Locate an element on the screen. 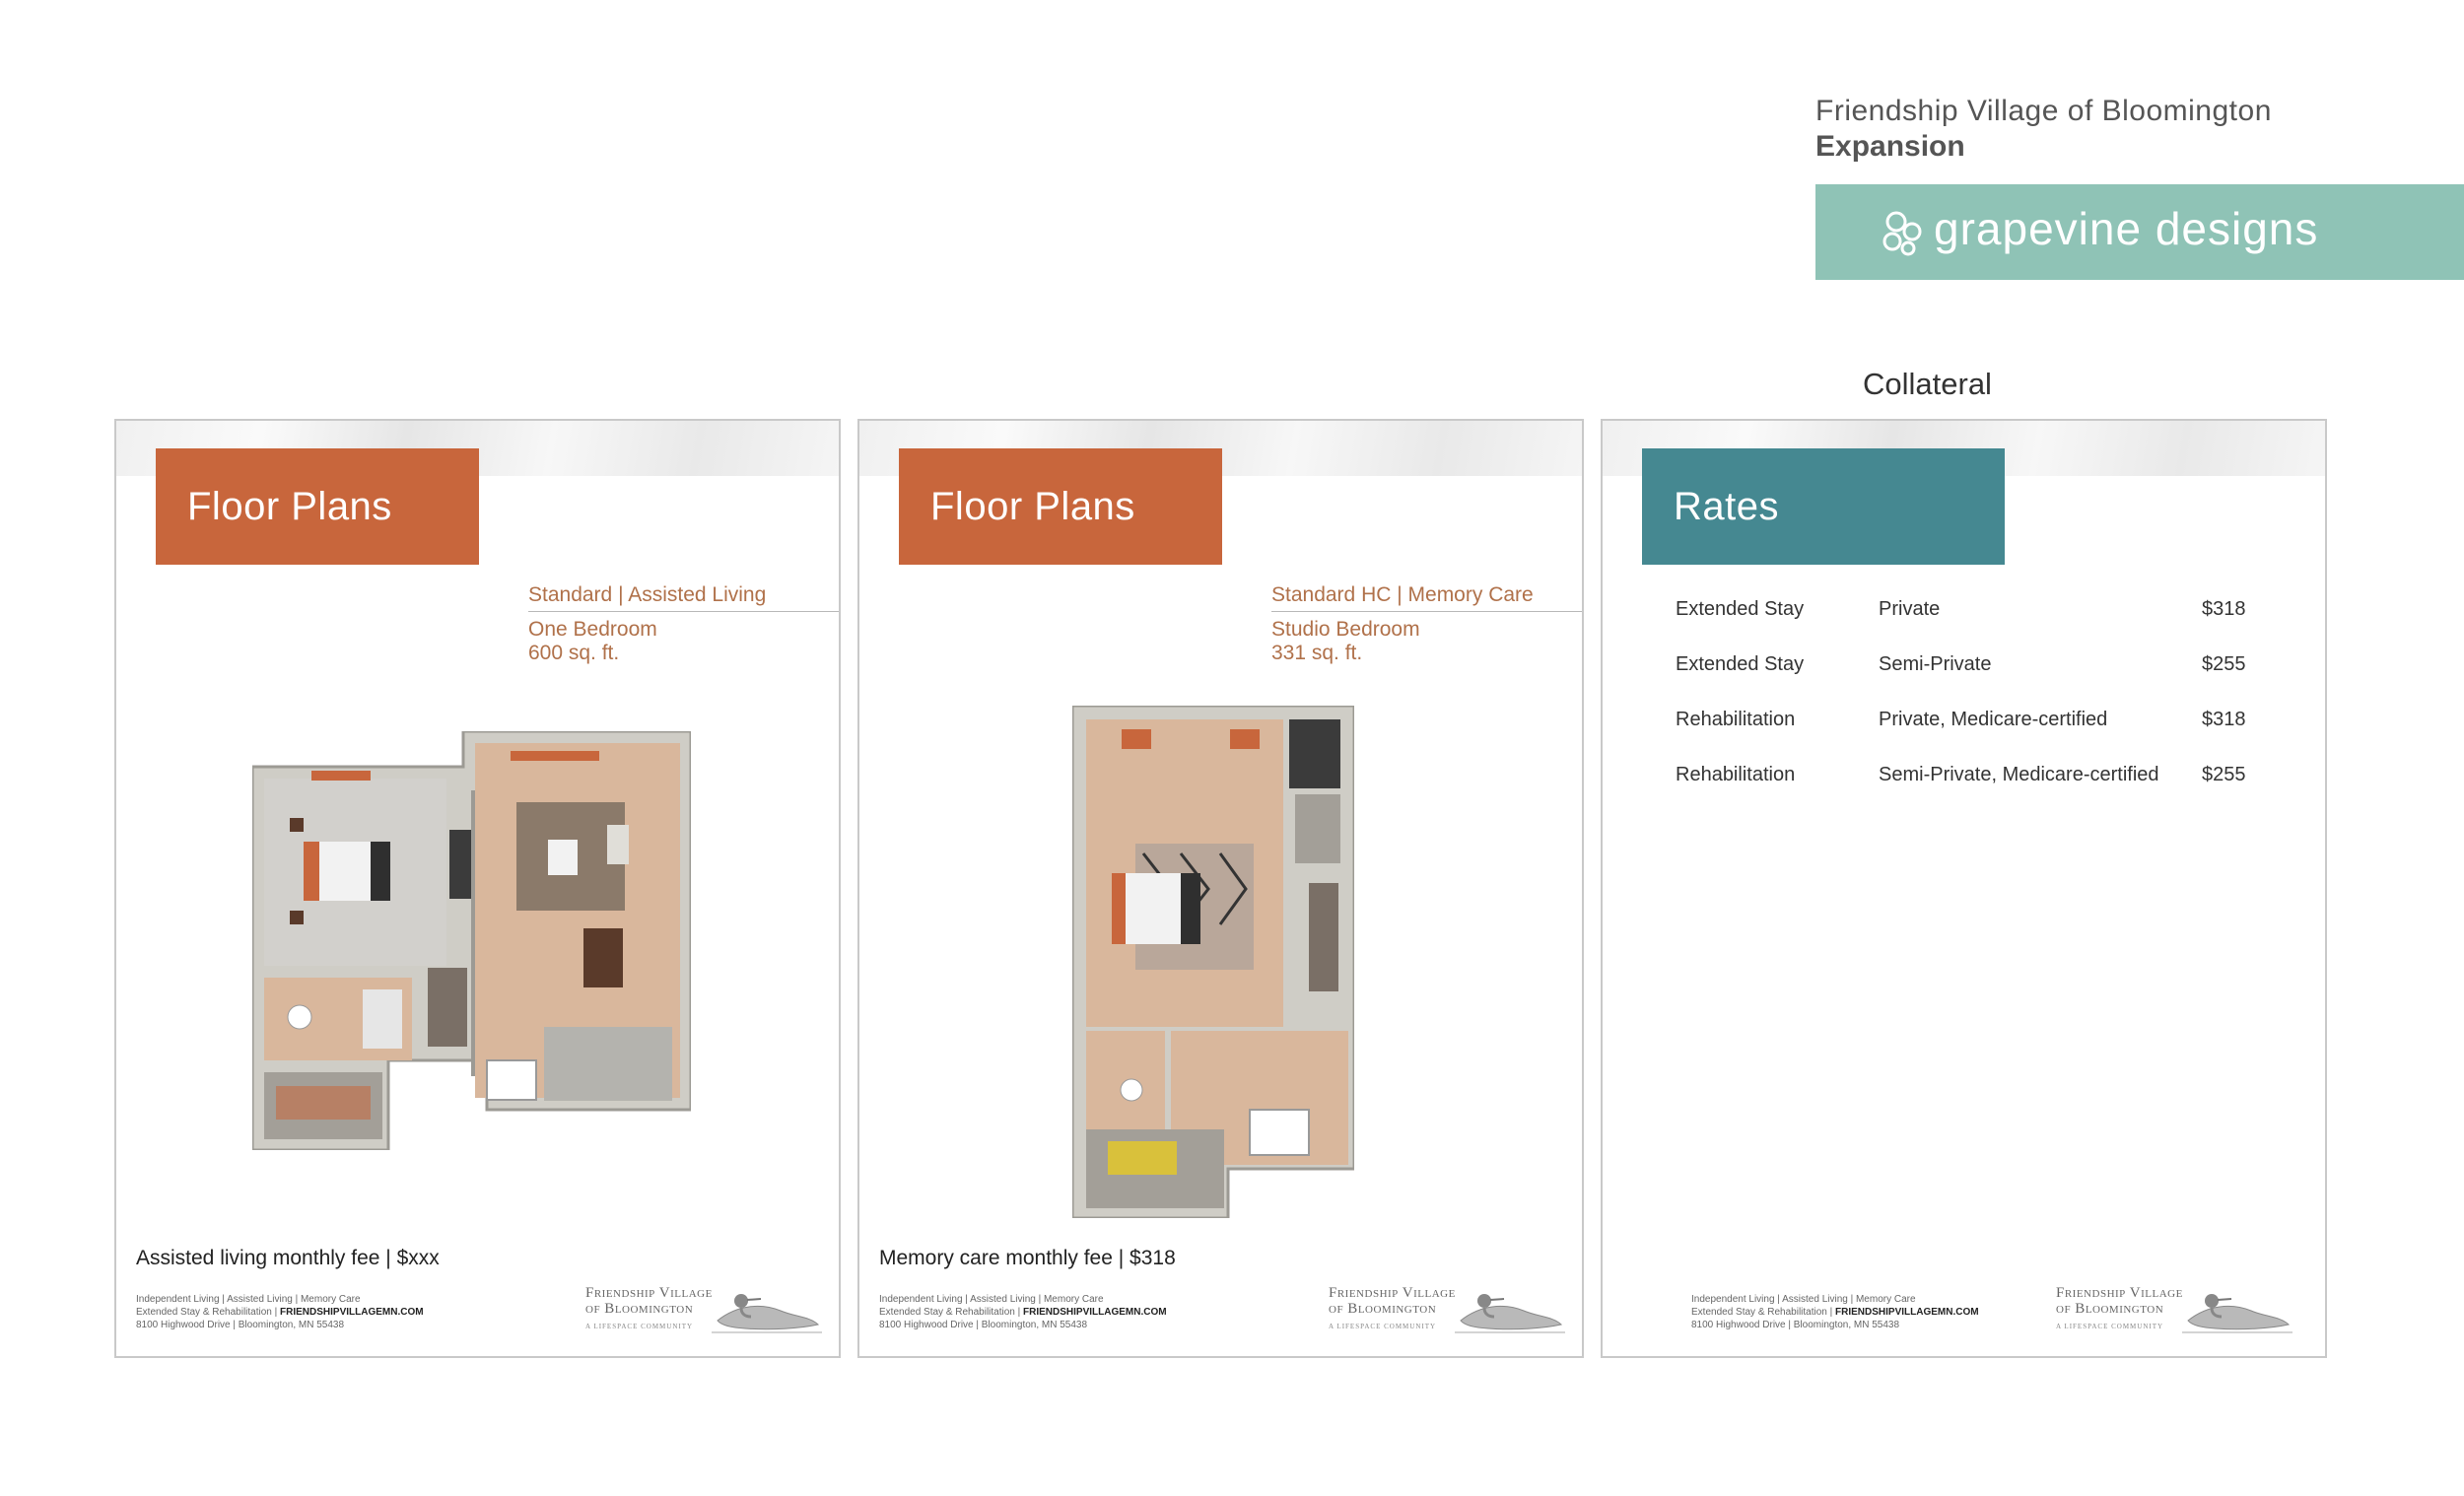  brand-name: grapevine designs is located at coordinates (2126, 228).